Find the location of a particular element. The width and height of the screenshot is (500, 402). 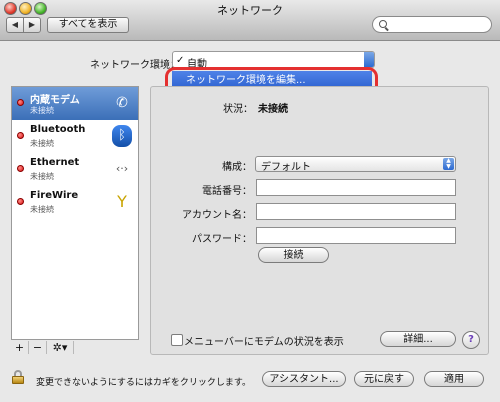

service-item-internal-modem: 内蔵モデム 未接続 ✆ is located at coordinates (75, 103).